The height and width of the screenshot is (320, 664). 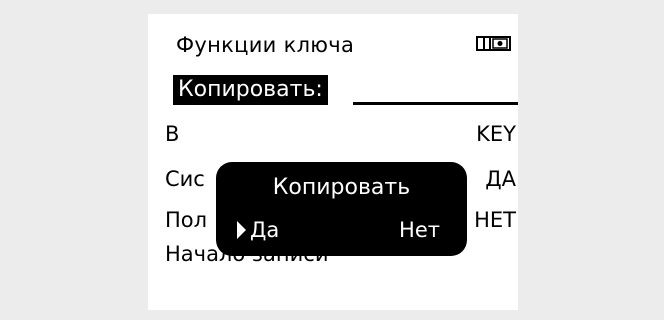 I want to click on copy-selection-bar: Копировать:, so click(x=250, y=90).